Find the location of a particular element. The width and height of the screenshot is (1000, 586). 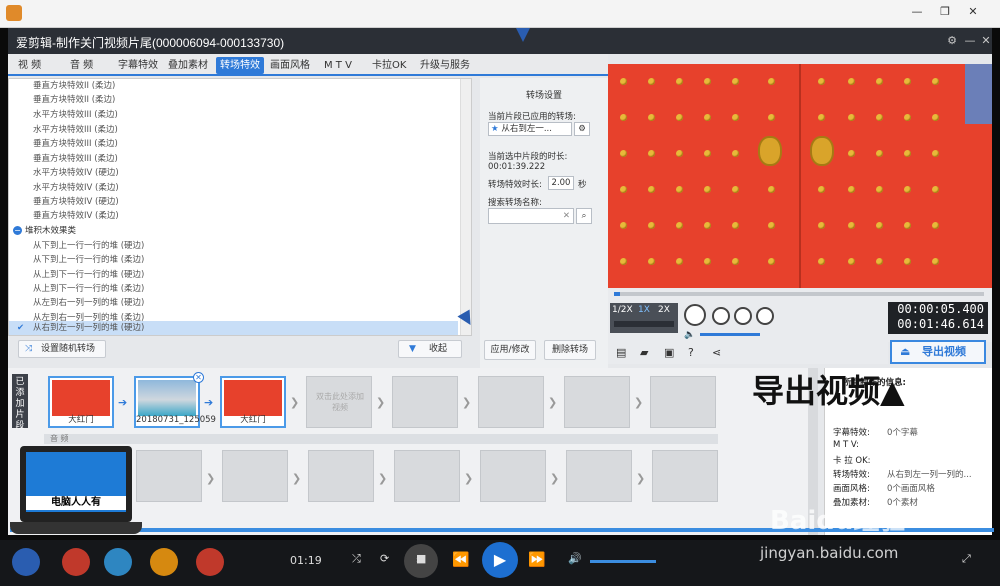

remove-clip-icon: ✕ is located at coordinates (198, 377).